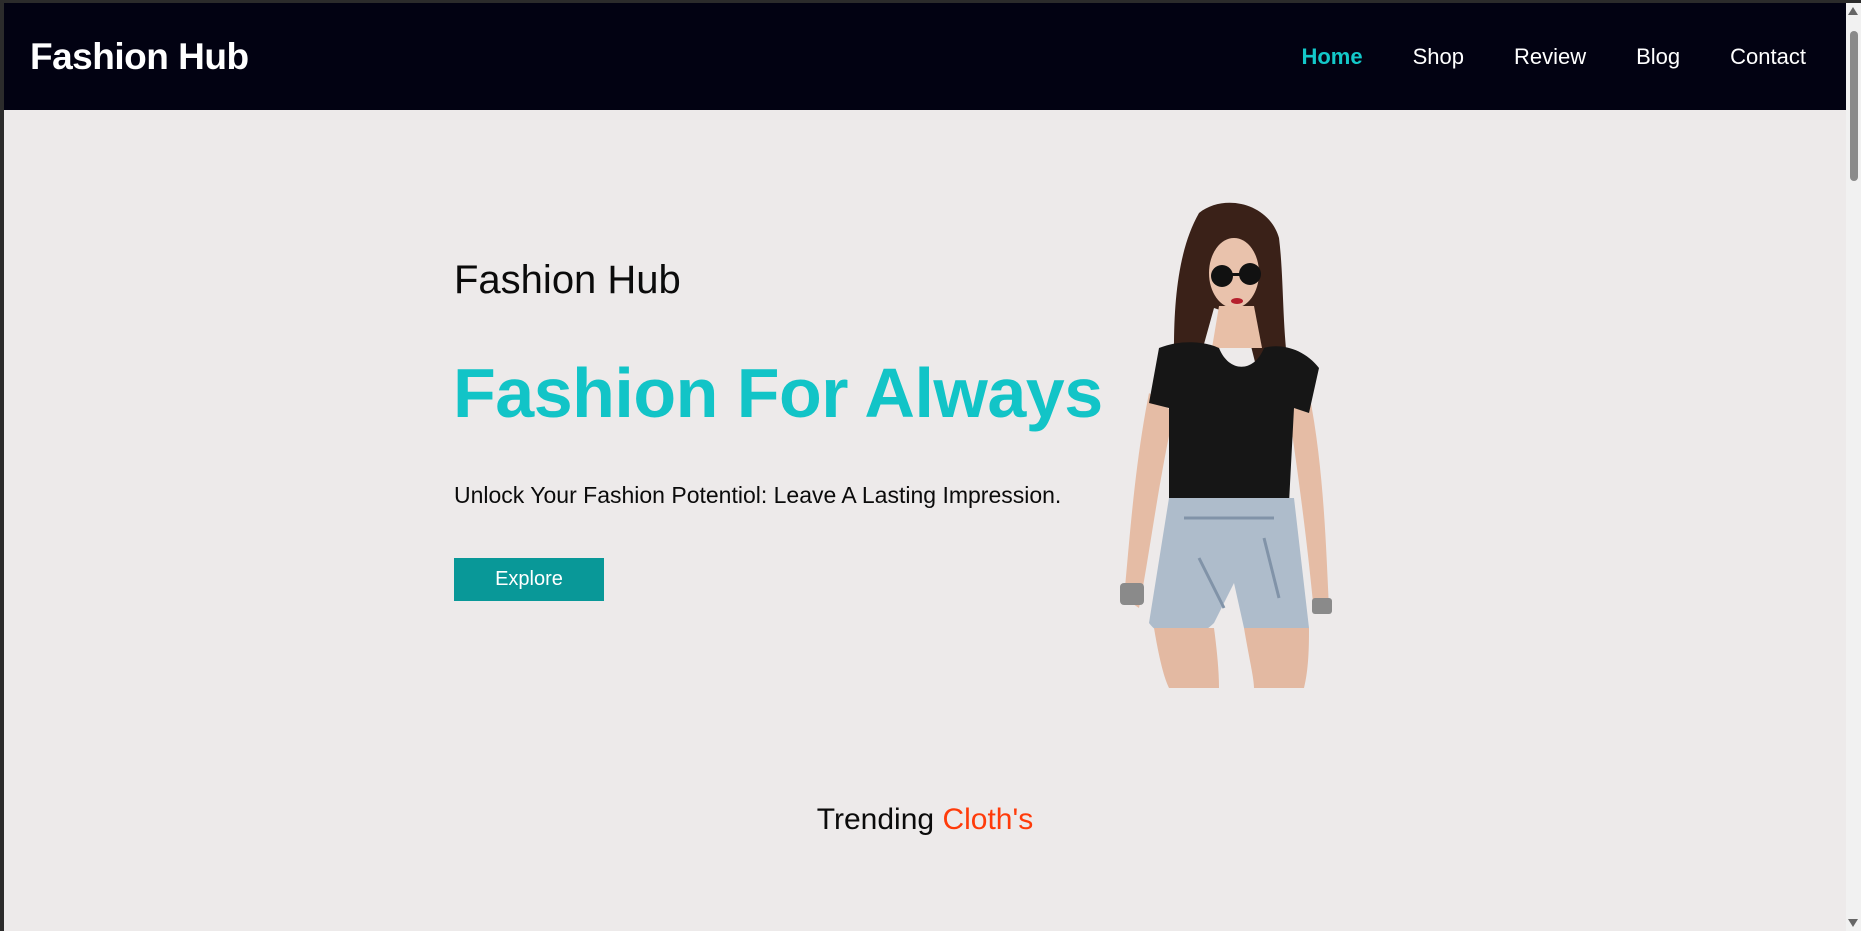 This screenshot has width=1861, height=931. Describe the element at coordinates (1768, 57) in the screenshot. I see `nav-contact: Contact` at that location.